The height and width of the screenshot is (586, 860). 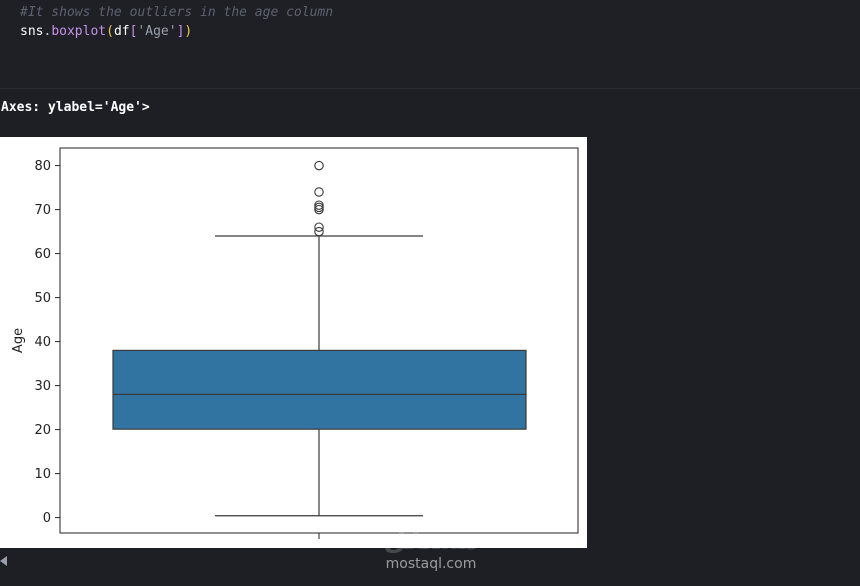 I want to click on code-token-string: 'Age', so click(x=157, y=31).